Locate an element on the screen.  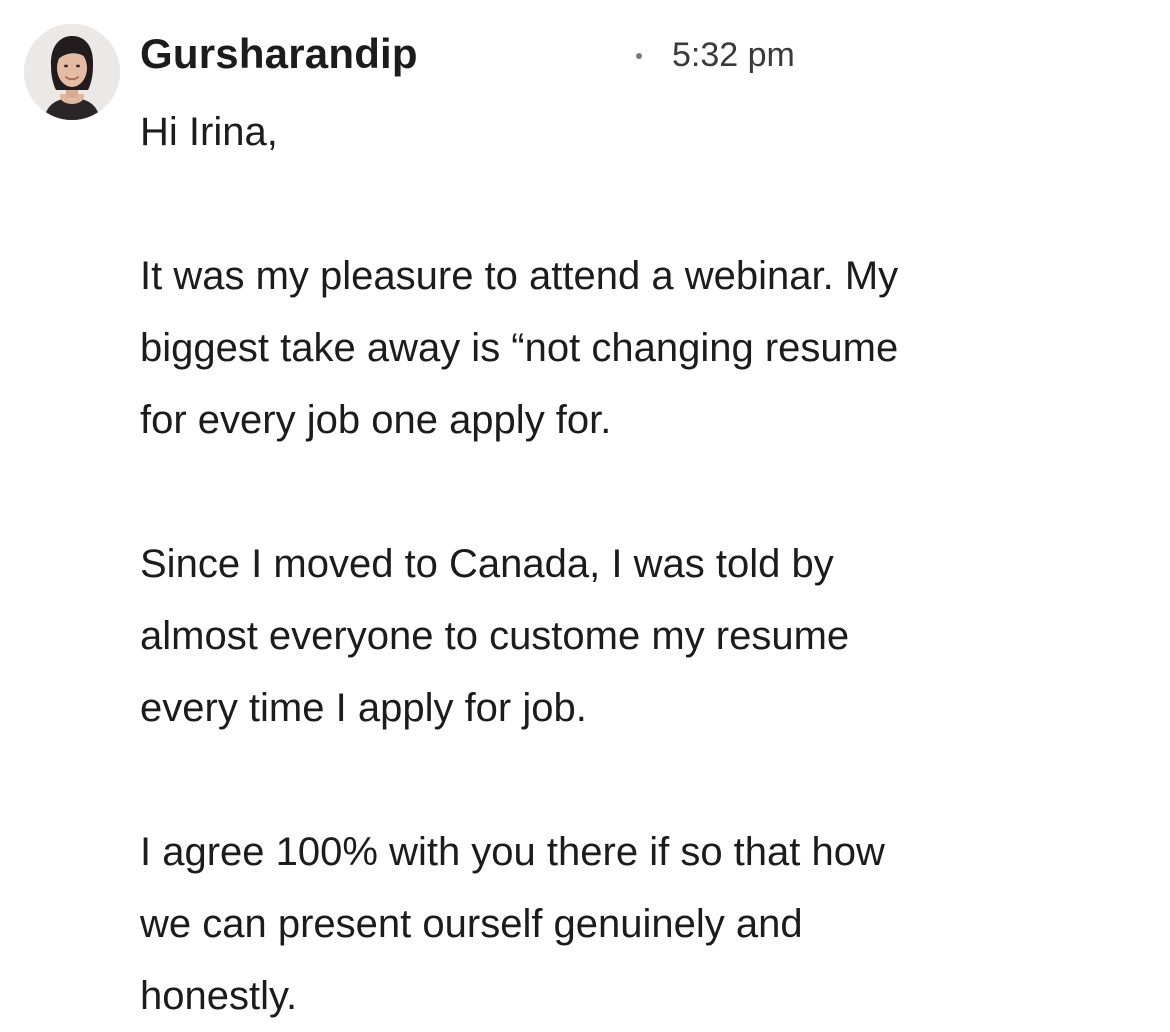
message-time: 5:32 pm is located at coordinates (733, 55).